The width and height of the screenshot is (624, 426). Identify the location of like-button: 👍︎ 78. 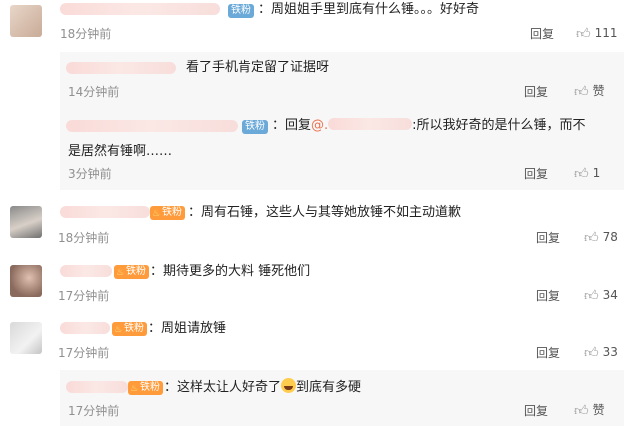
(601, 237).